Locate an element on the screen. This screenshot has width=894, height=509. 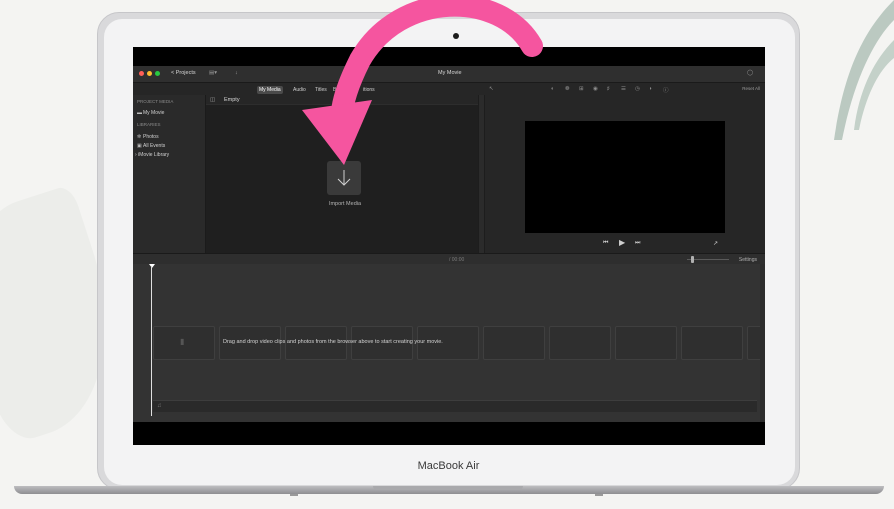
filter-popup: Empty is located at coordinates (232, 100).